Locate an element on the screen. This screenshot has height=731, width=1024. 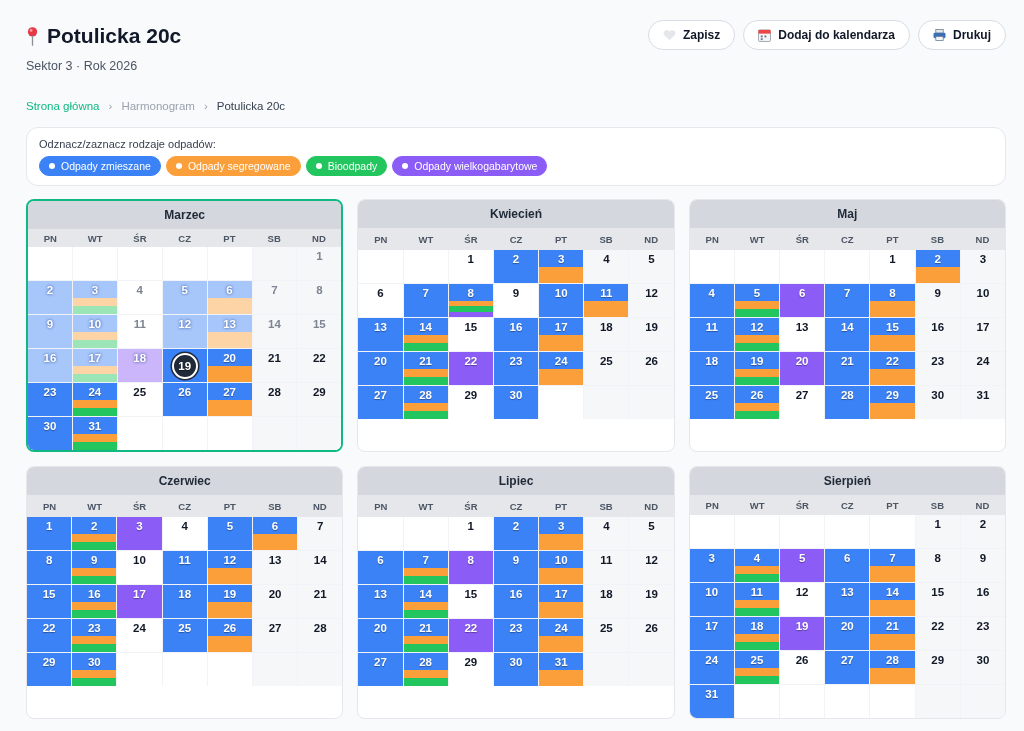
waste-type-toggle: Odpady wielkogabarytowe is located at coordinates (470, 166).